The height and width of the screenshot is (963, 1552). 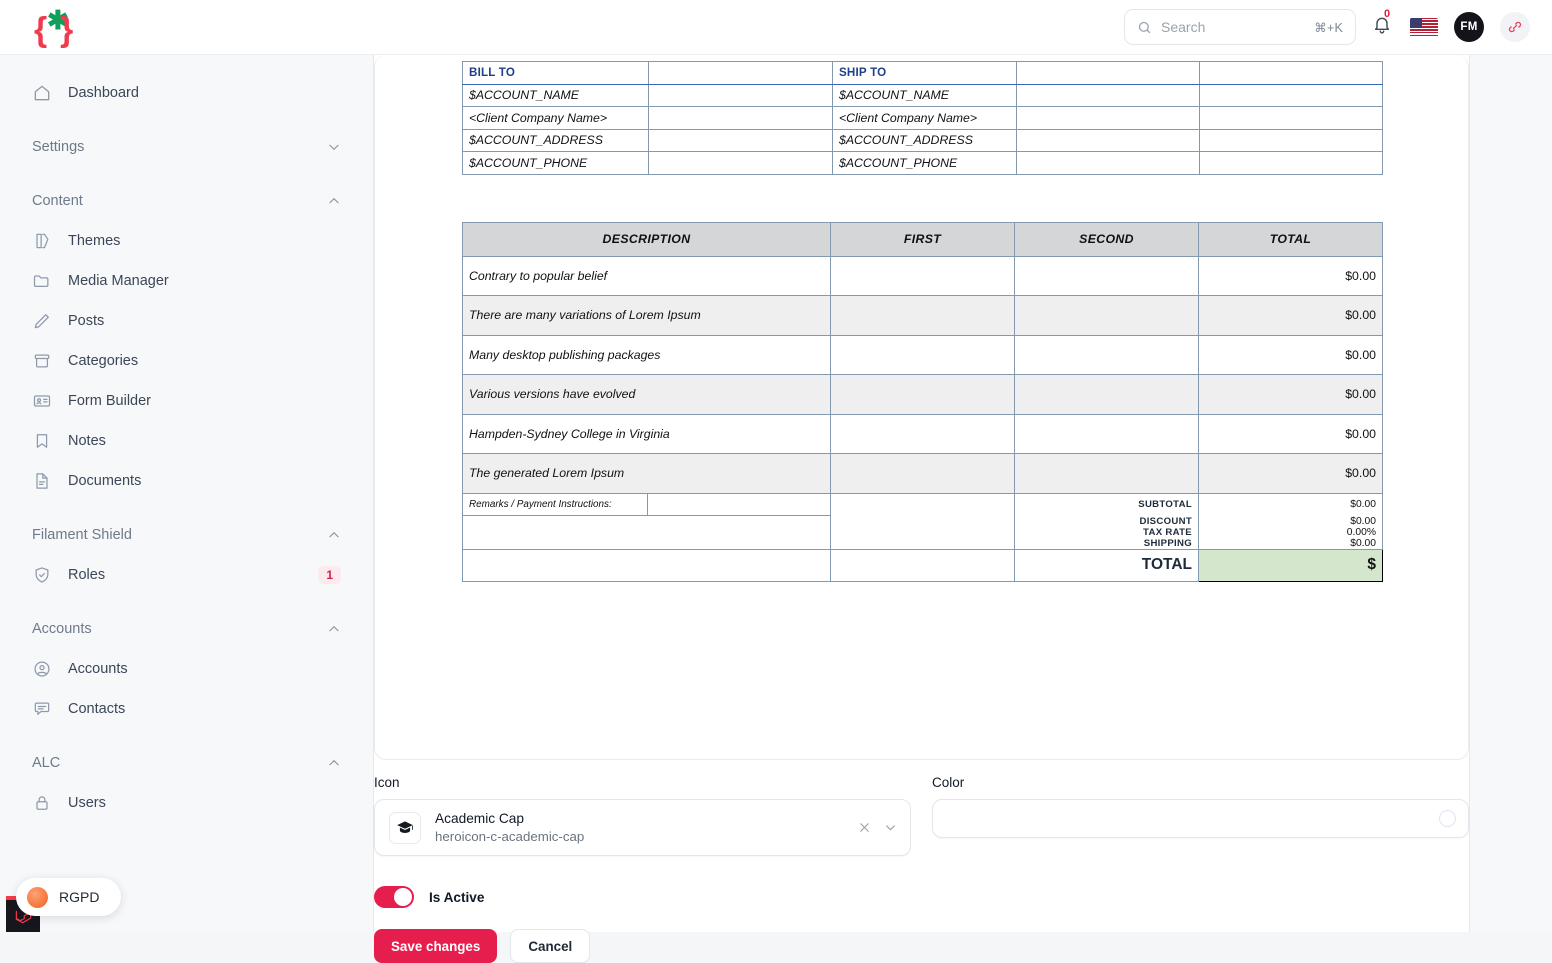 I want to click on total-label: TOTAL, so click(x=1106, y=565).